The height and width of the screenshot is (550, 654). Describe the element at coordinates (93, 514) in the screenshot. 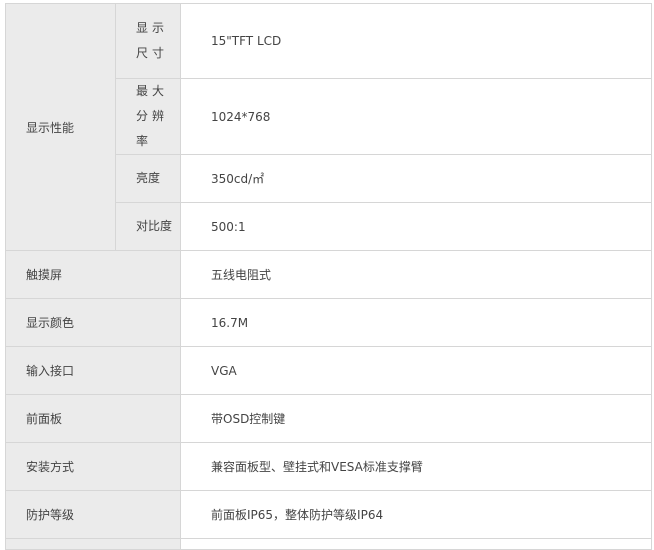

I see `row-label: 防护等级` at that location.